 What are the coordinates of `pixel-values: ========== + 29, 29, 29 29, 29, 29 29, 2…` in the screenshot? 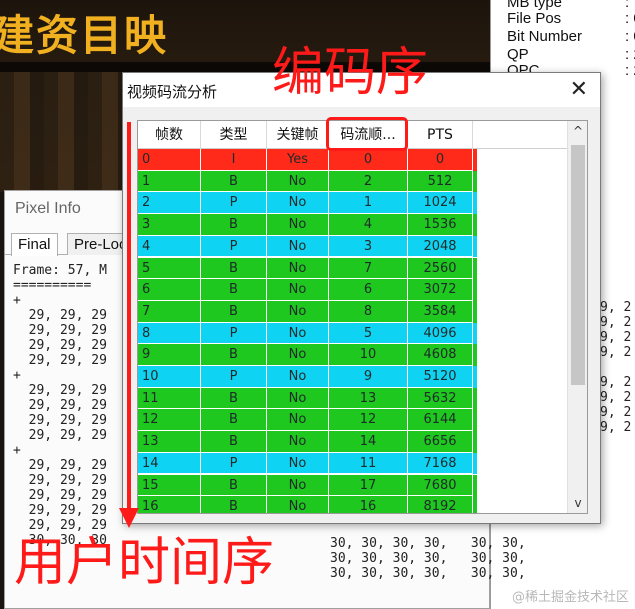 It's located at (60, 413).